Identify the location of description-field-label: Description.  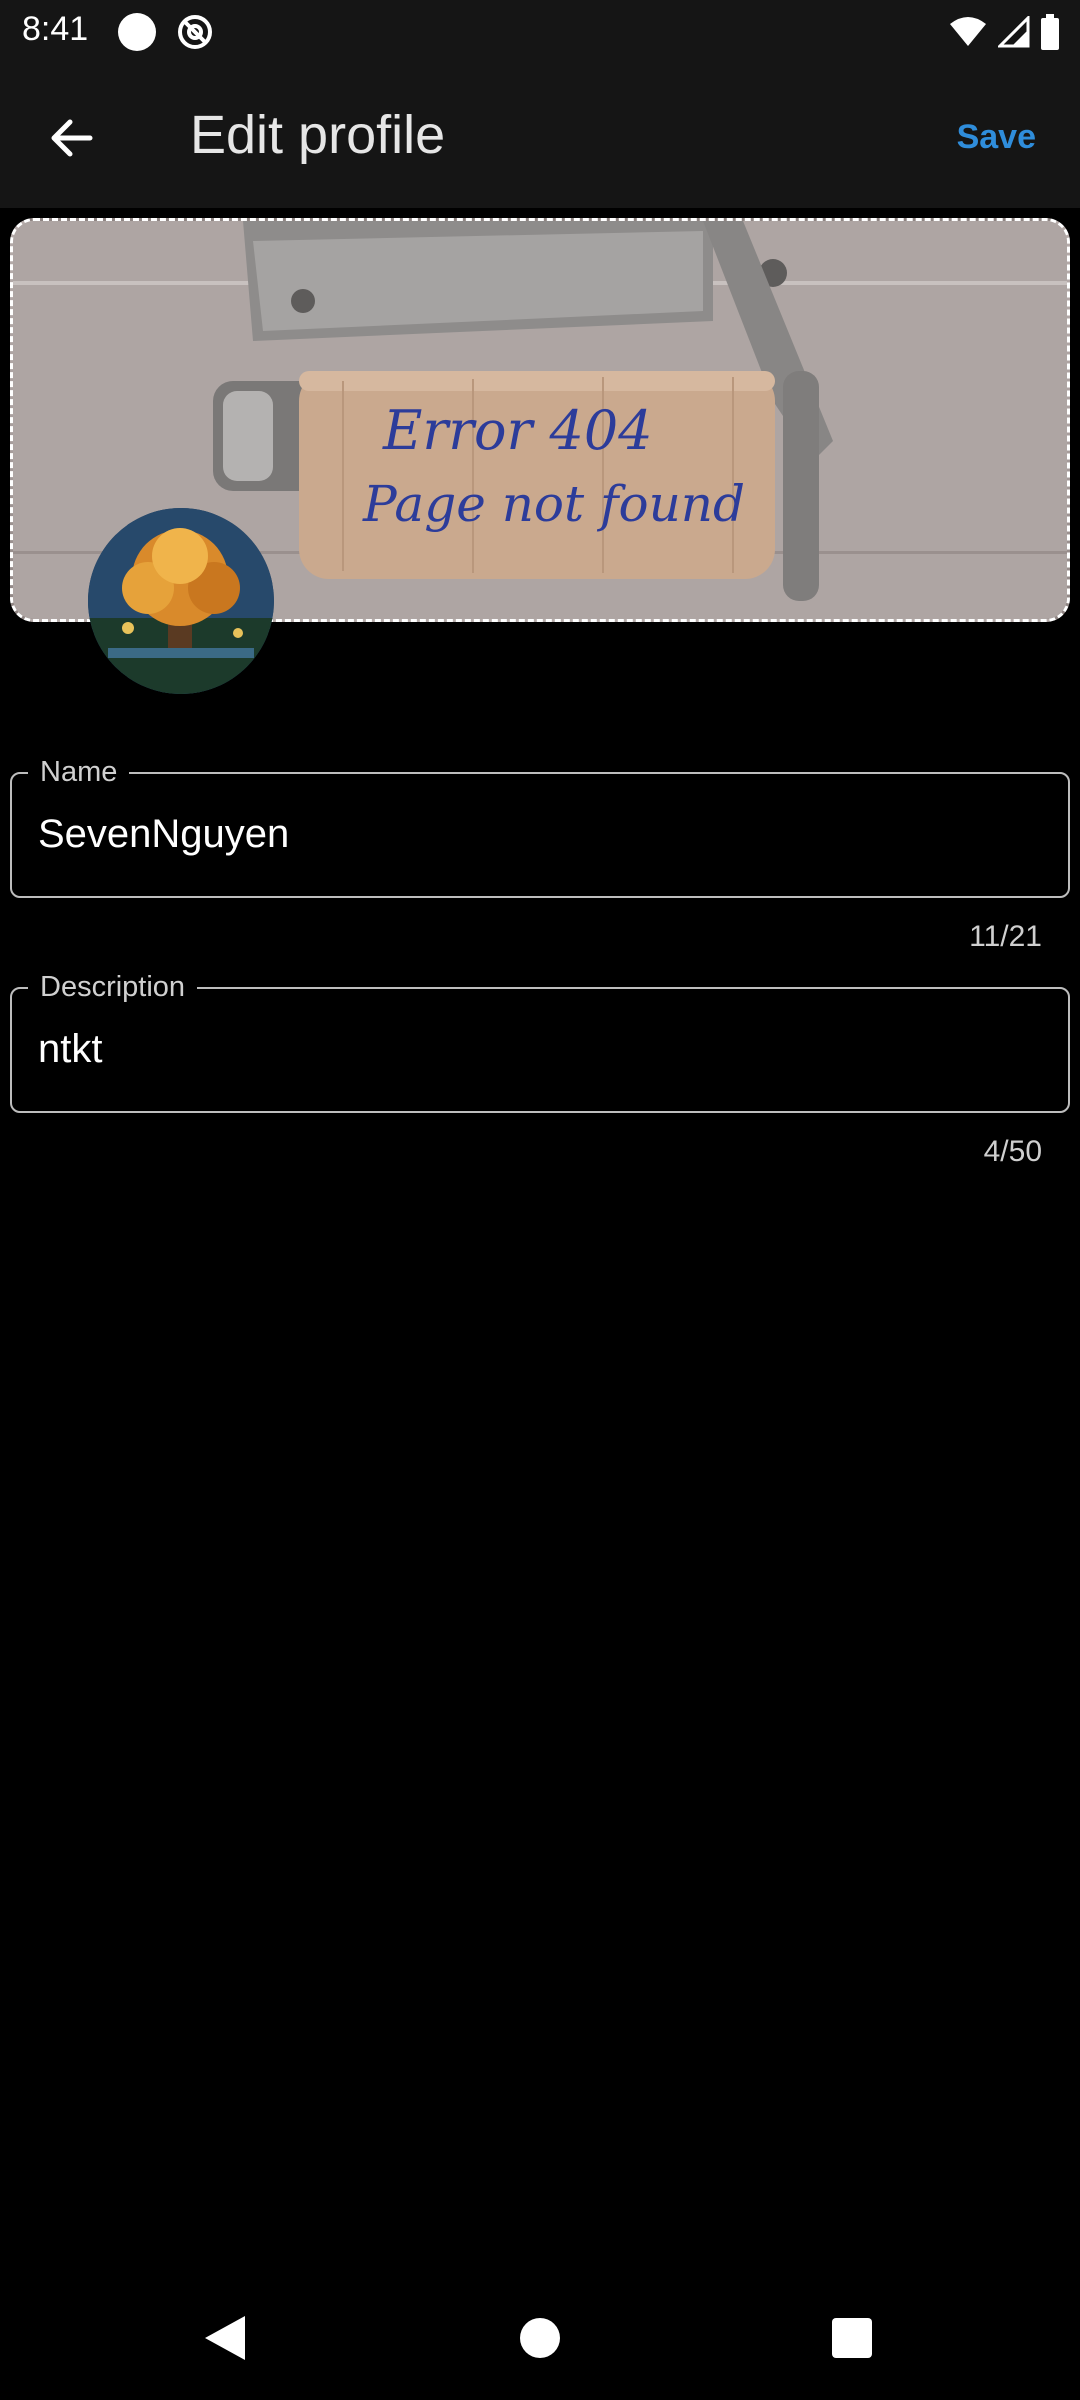
(113, 987).